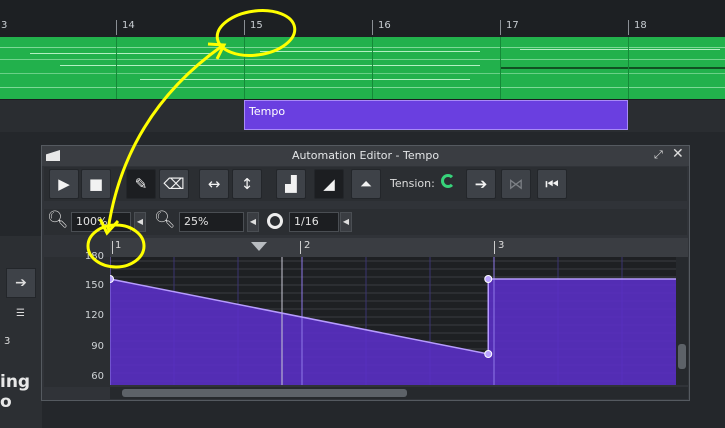 This screenshot has width=725, height=428. I want to click on bar-label: 16, so click(384, 25).